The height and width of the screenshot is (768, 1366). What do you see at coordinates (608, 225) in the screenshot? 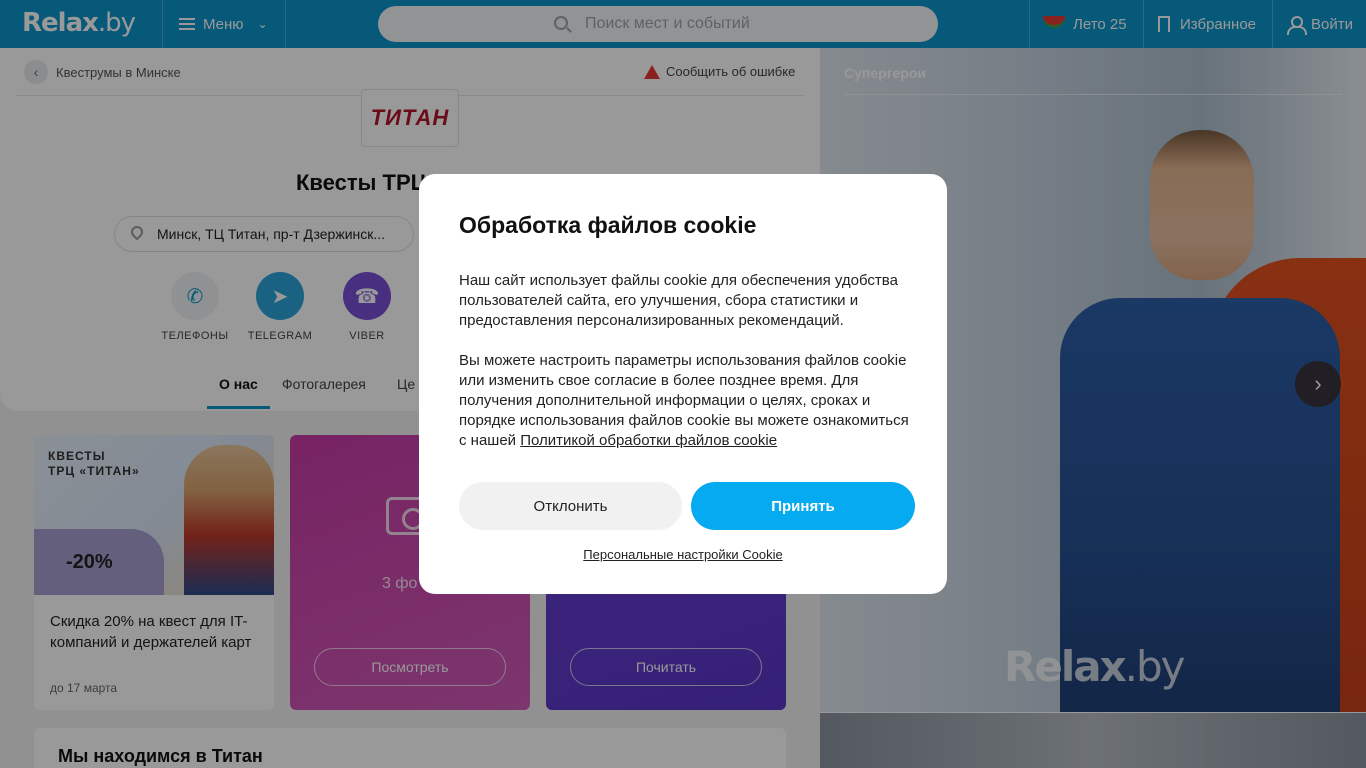
I see `cookie-dialog-title: Обработка файлов cookie` at bounding box center [608, 225].